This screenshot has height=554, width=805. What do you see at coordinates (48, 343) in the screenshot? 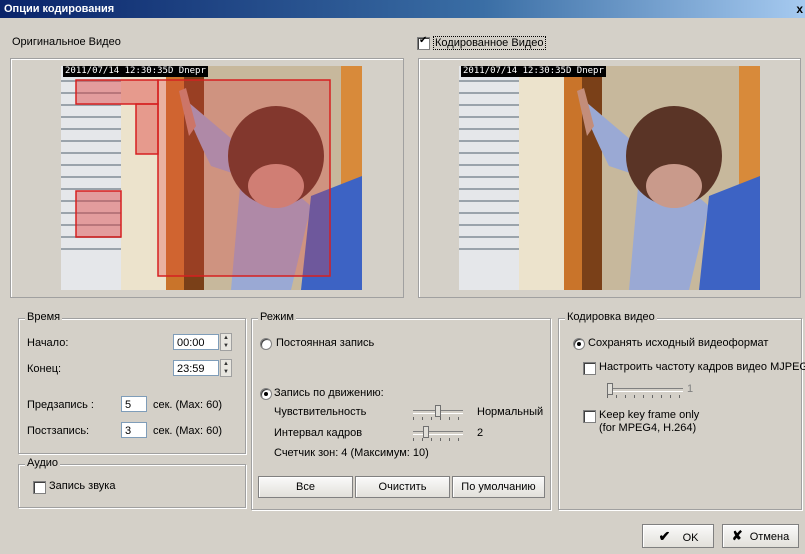
I see `start-label: Начало:` at bounding box center [48, 343].